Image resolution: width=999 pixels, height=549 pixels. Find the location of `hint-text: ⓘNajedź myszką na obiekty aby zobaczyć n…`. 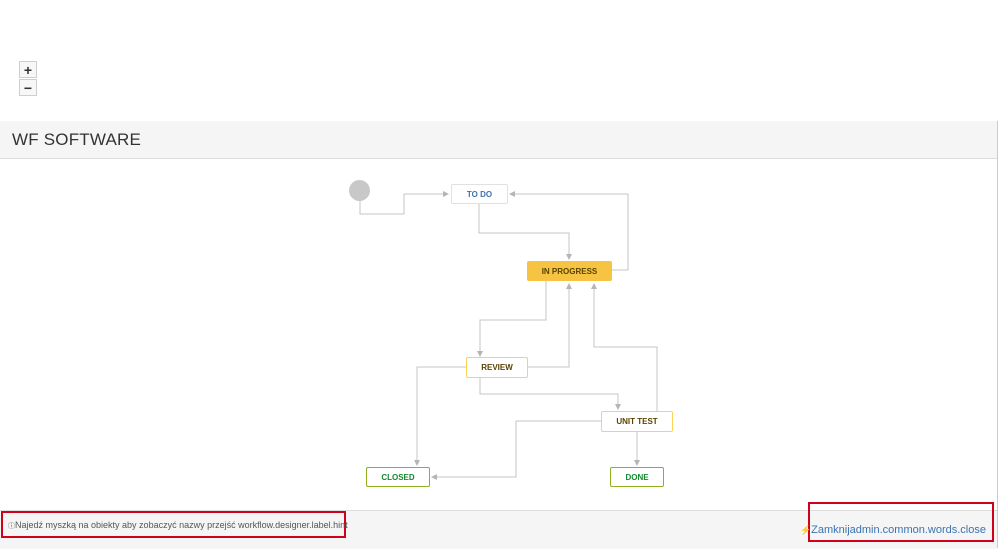

hint-text: ⓘNajedź myszką na obiekty aby zobaczyć n… is located at coordinates (178, 525).